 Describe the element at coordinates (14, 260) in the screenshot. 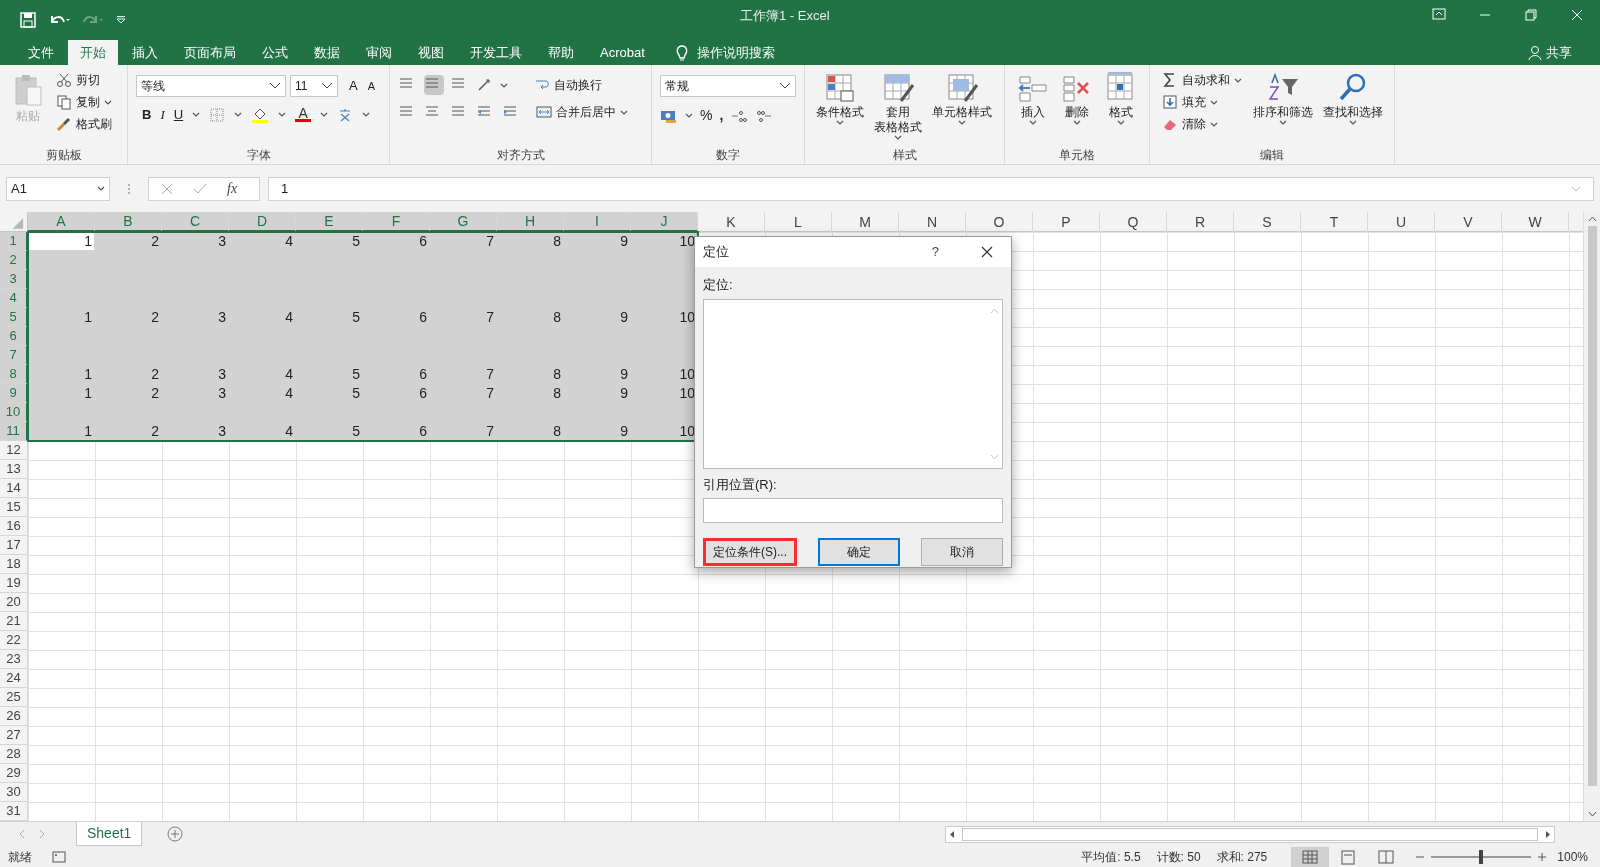

I see `row-header: 2` at that location.